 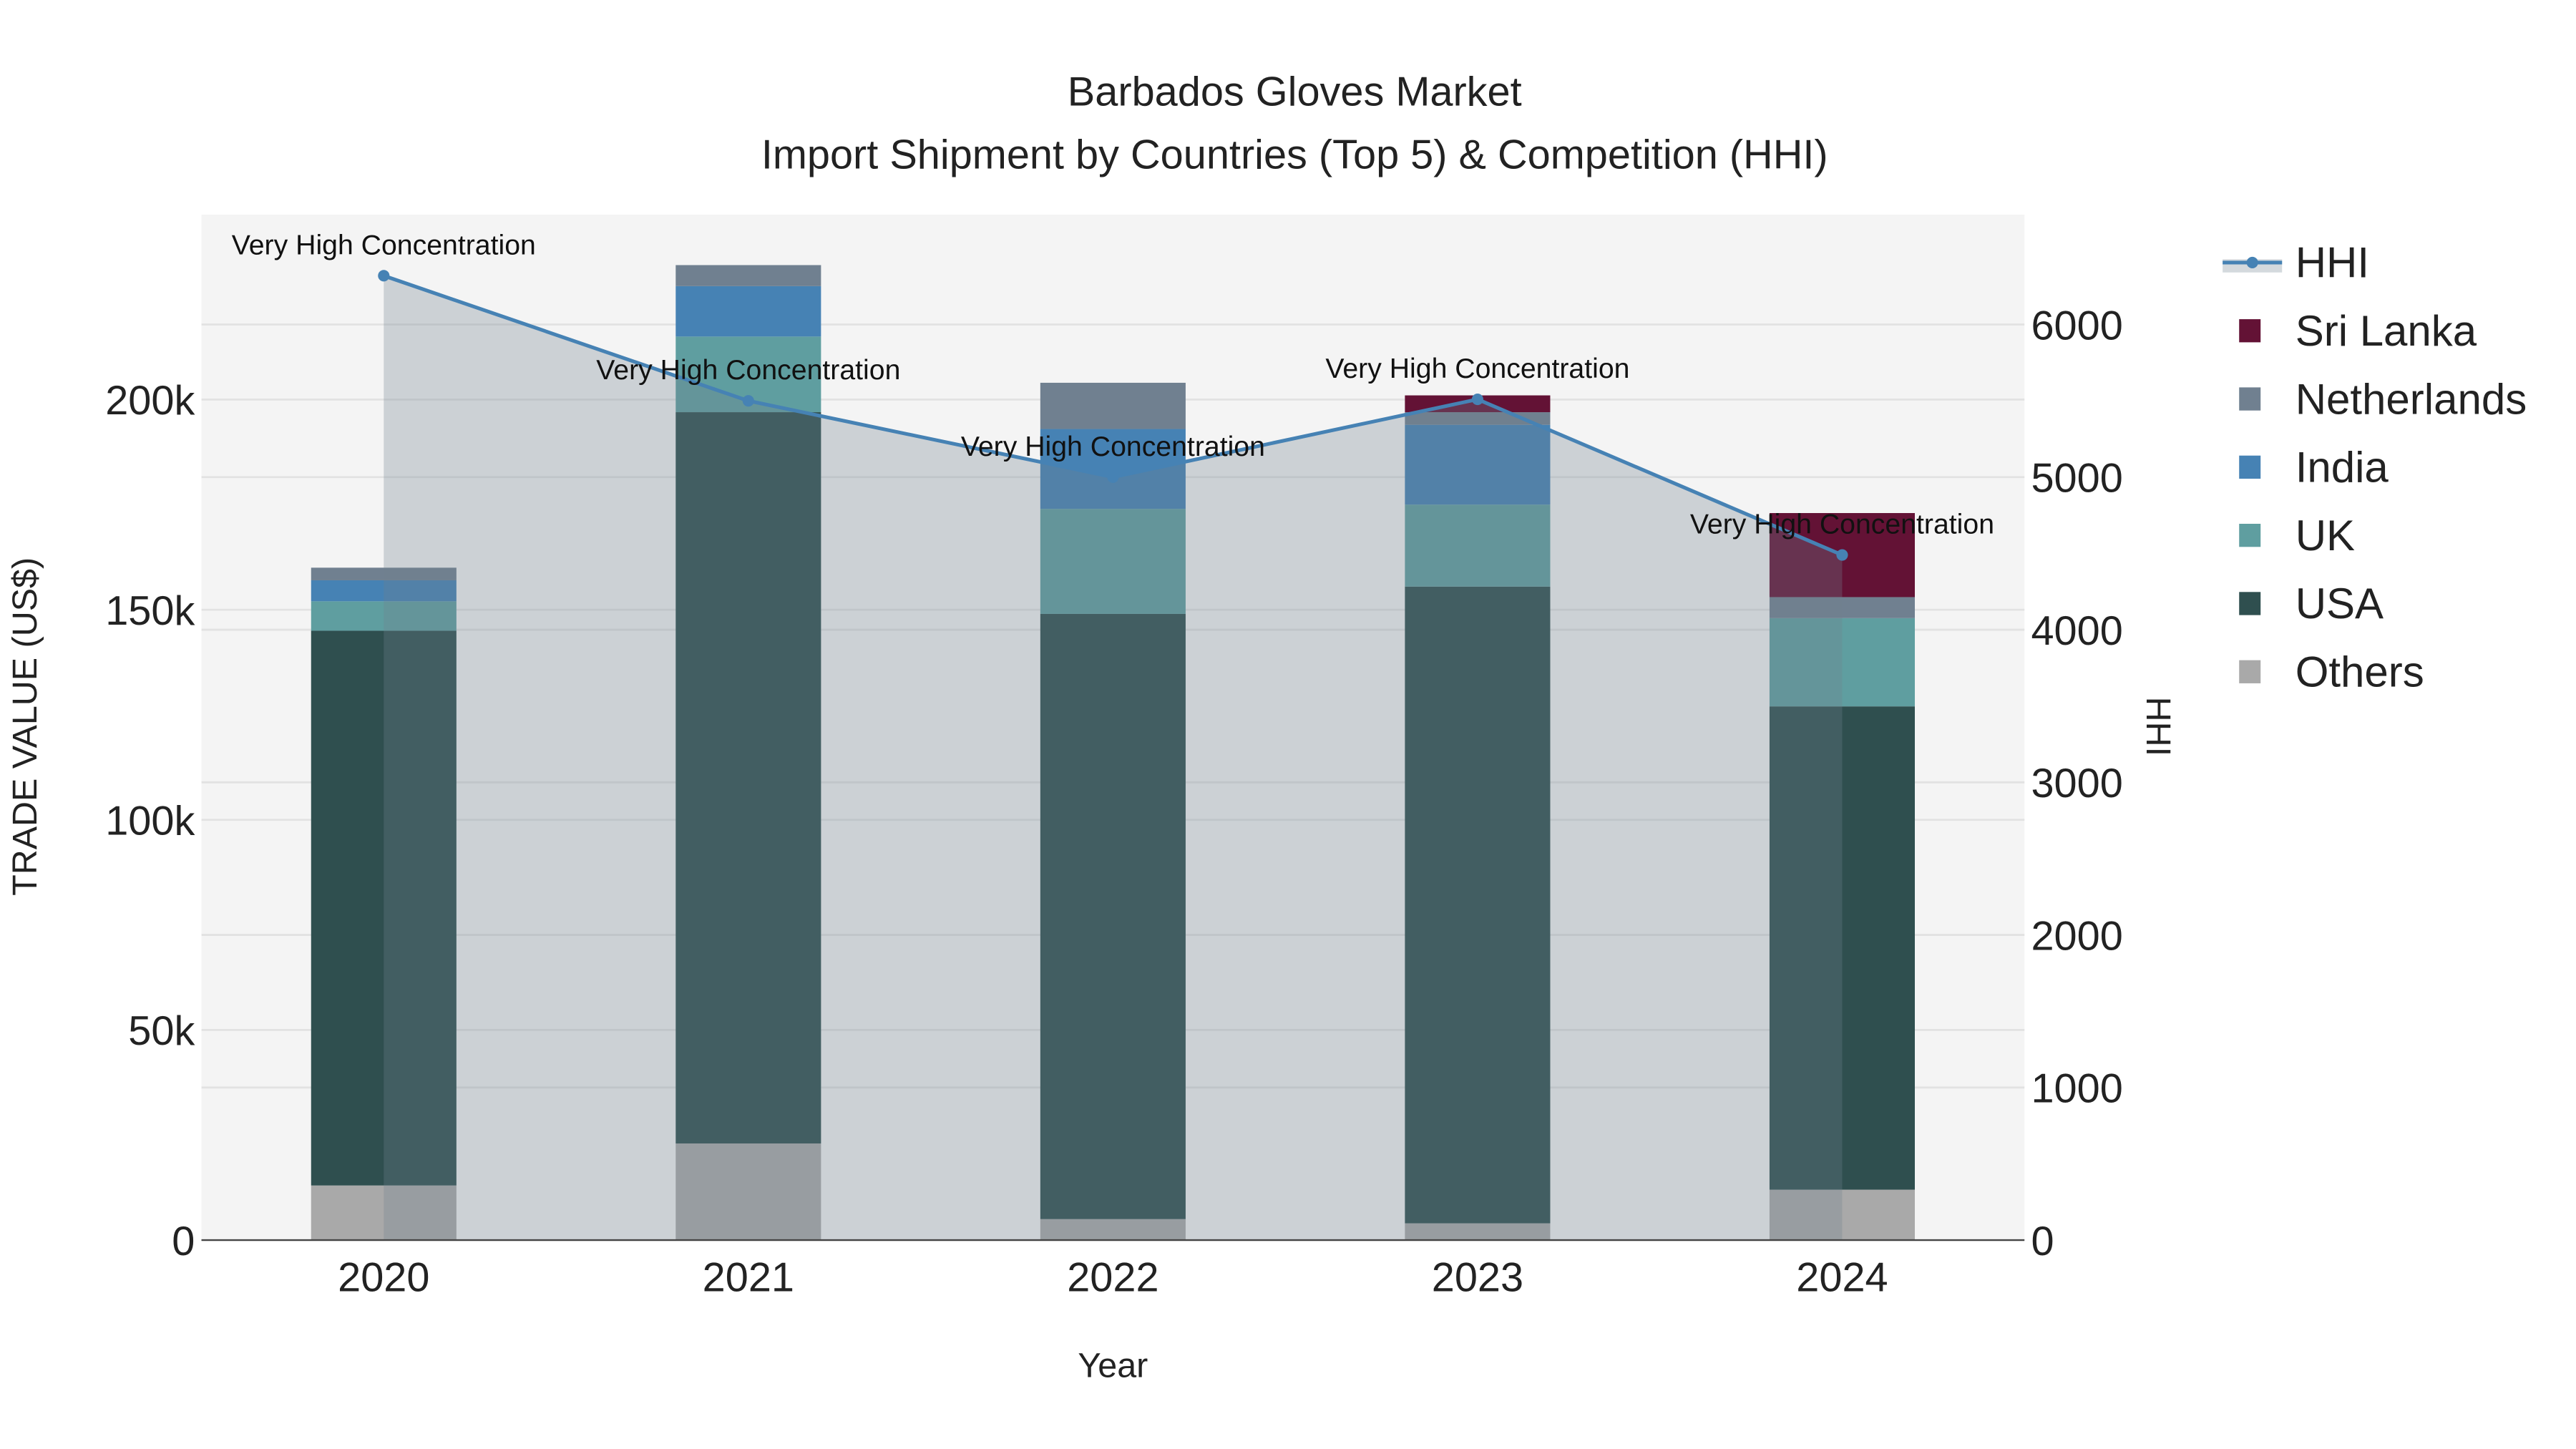 I want to click on legend-swatch-india, so click(x=2250, y=467).